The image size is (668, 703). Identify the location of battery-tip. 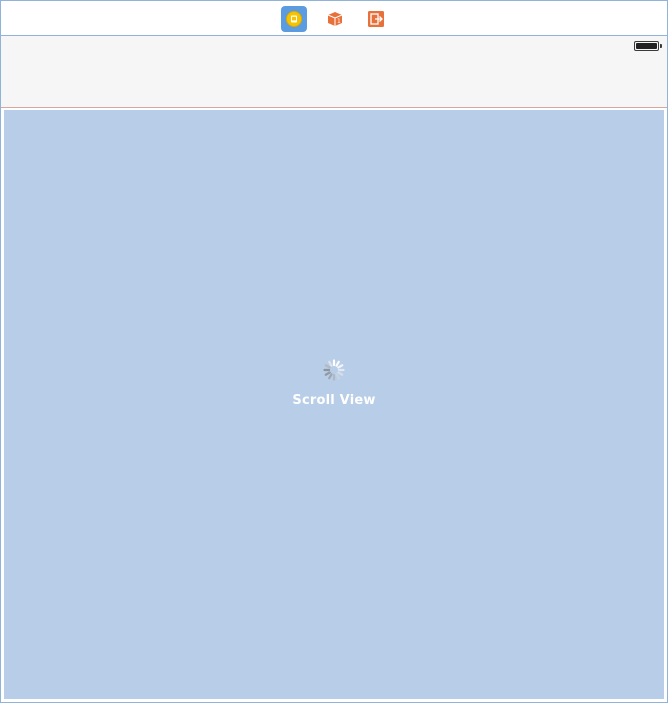
(661, 46).